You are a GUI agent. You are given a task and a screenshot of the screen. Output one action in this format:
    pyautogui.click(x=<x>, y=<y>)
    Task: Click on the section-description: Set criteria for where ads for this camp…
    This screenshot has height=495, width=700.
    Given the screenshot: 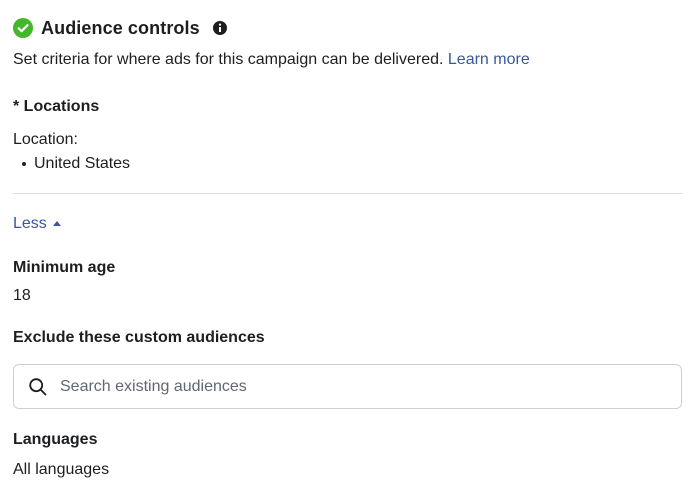 What is the action you would take?
    pyautogui.click(x=271, y=60)
    